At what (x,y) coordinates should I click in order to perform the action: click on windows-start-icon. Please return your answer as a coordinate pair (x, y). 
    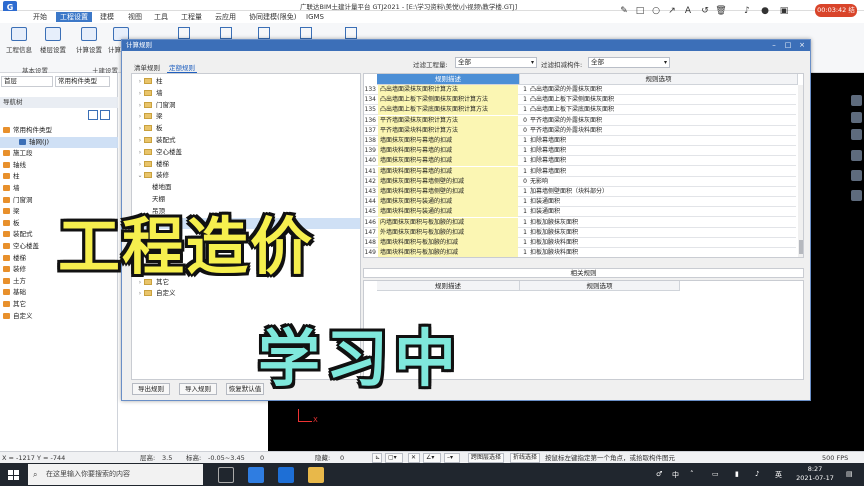
    Looking at the image, I should click on (13, 475).